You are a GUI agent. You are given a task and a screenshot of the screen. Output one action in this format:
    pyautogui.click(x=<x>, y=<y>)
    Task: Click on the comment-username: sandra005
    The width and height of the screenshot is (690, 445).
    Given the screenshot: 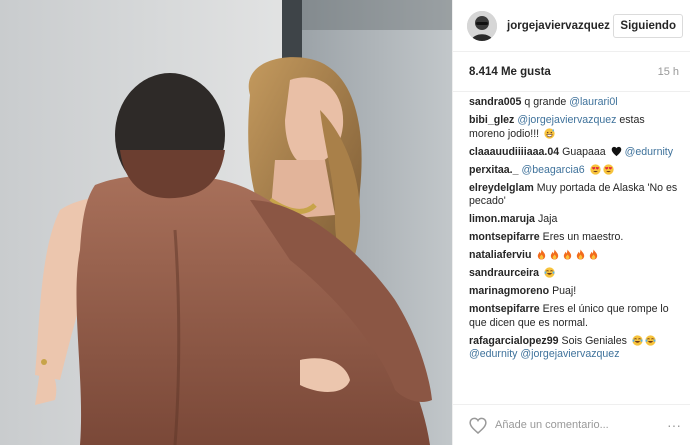 What is the action you would take?
    pyautogui.click(x=495, y=102)
    